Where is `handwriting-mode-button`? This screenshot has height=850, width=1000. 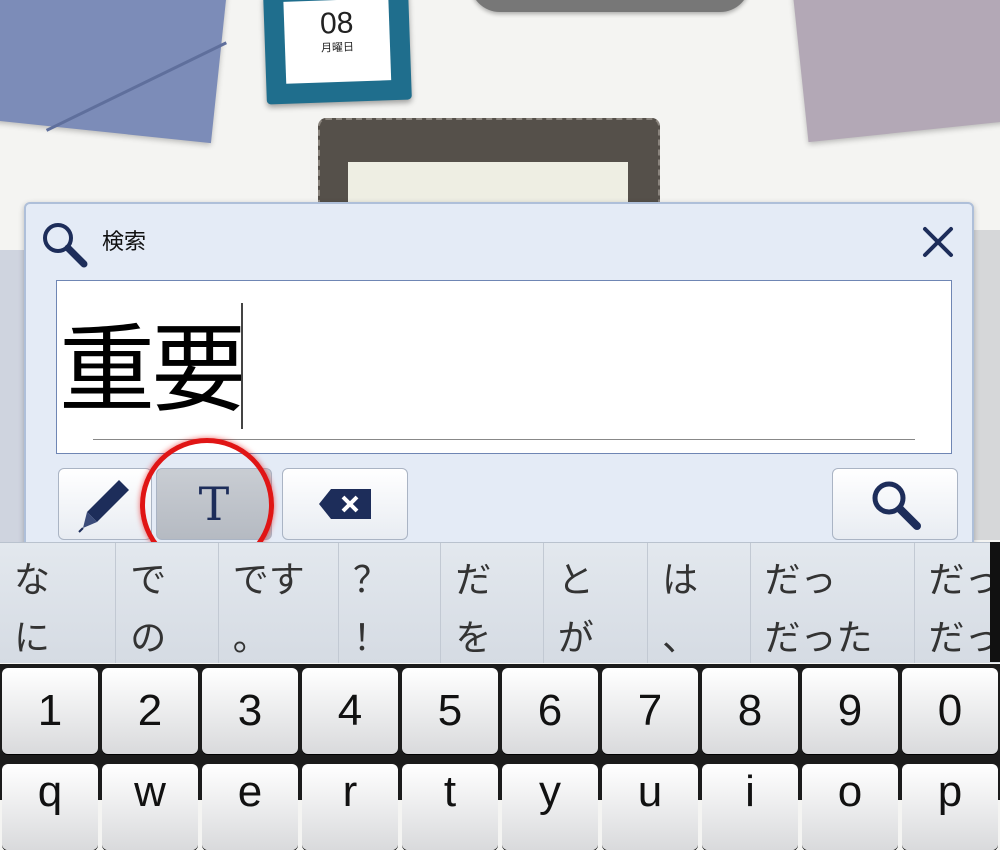 handwriting-mode-button is located at coordinates (105, 504).